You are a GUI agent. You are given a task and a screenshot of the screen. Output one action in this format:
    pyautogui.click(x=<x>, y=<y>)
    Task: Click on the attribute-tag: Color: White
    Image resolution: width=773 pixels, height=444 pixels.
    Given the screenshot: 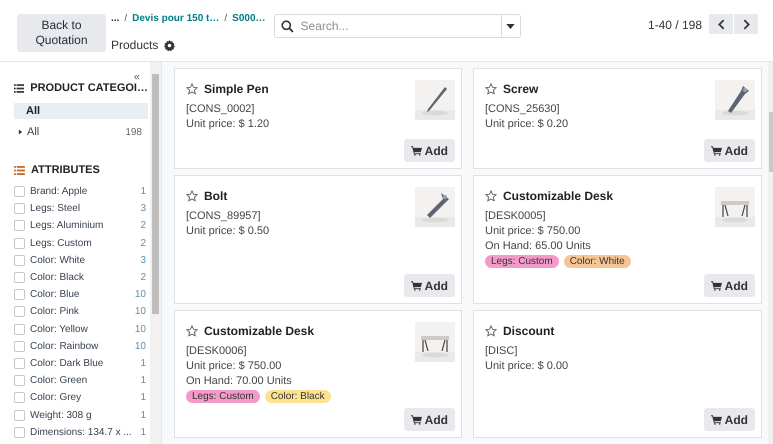 What is the action you would take?
    pyautogui.click(x=597, y=261)
    